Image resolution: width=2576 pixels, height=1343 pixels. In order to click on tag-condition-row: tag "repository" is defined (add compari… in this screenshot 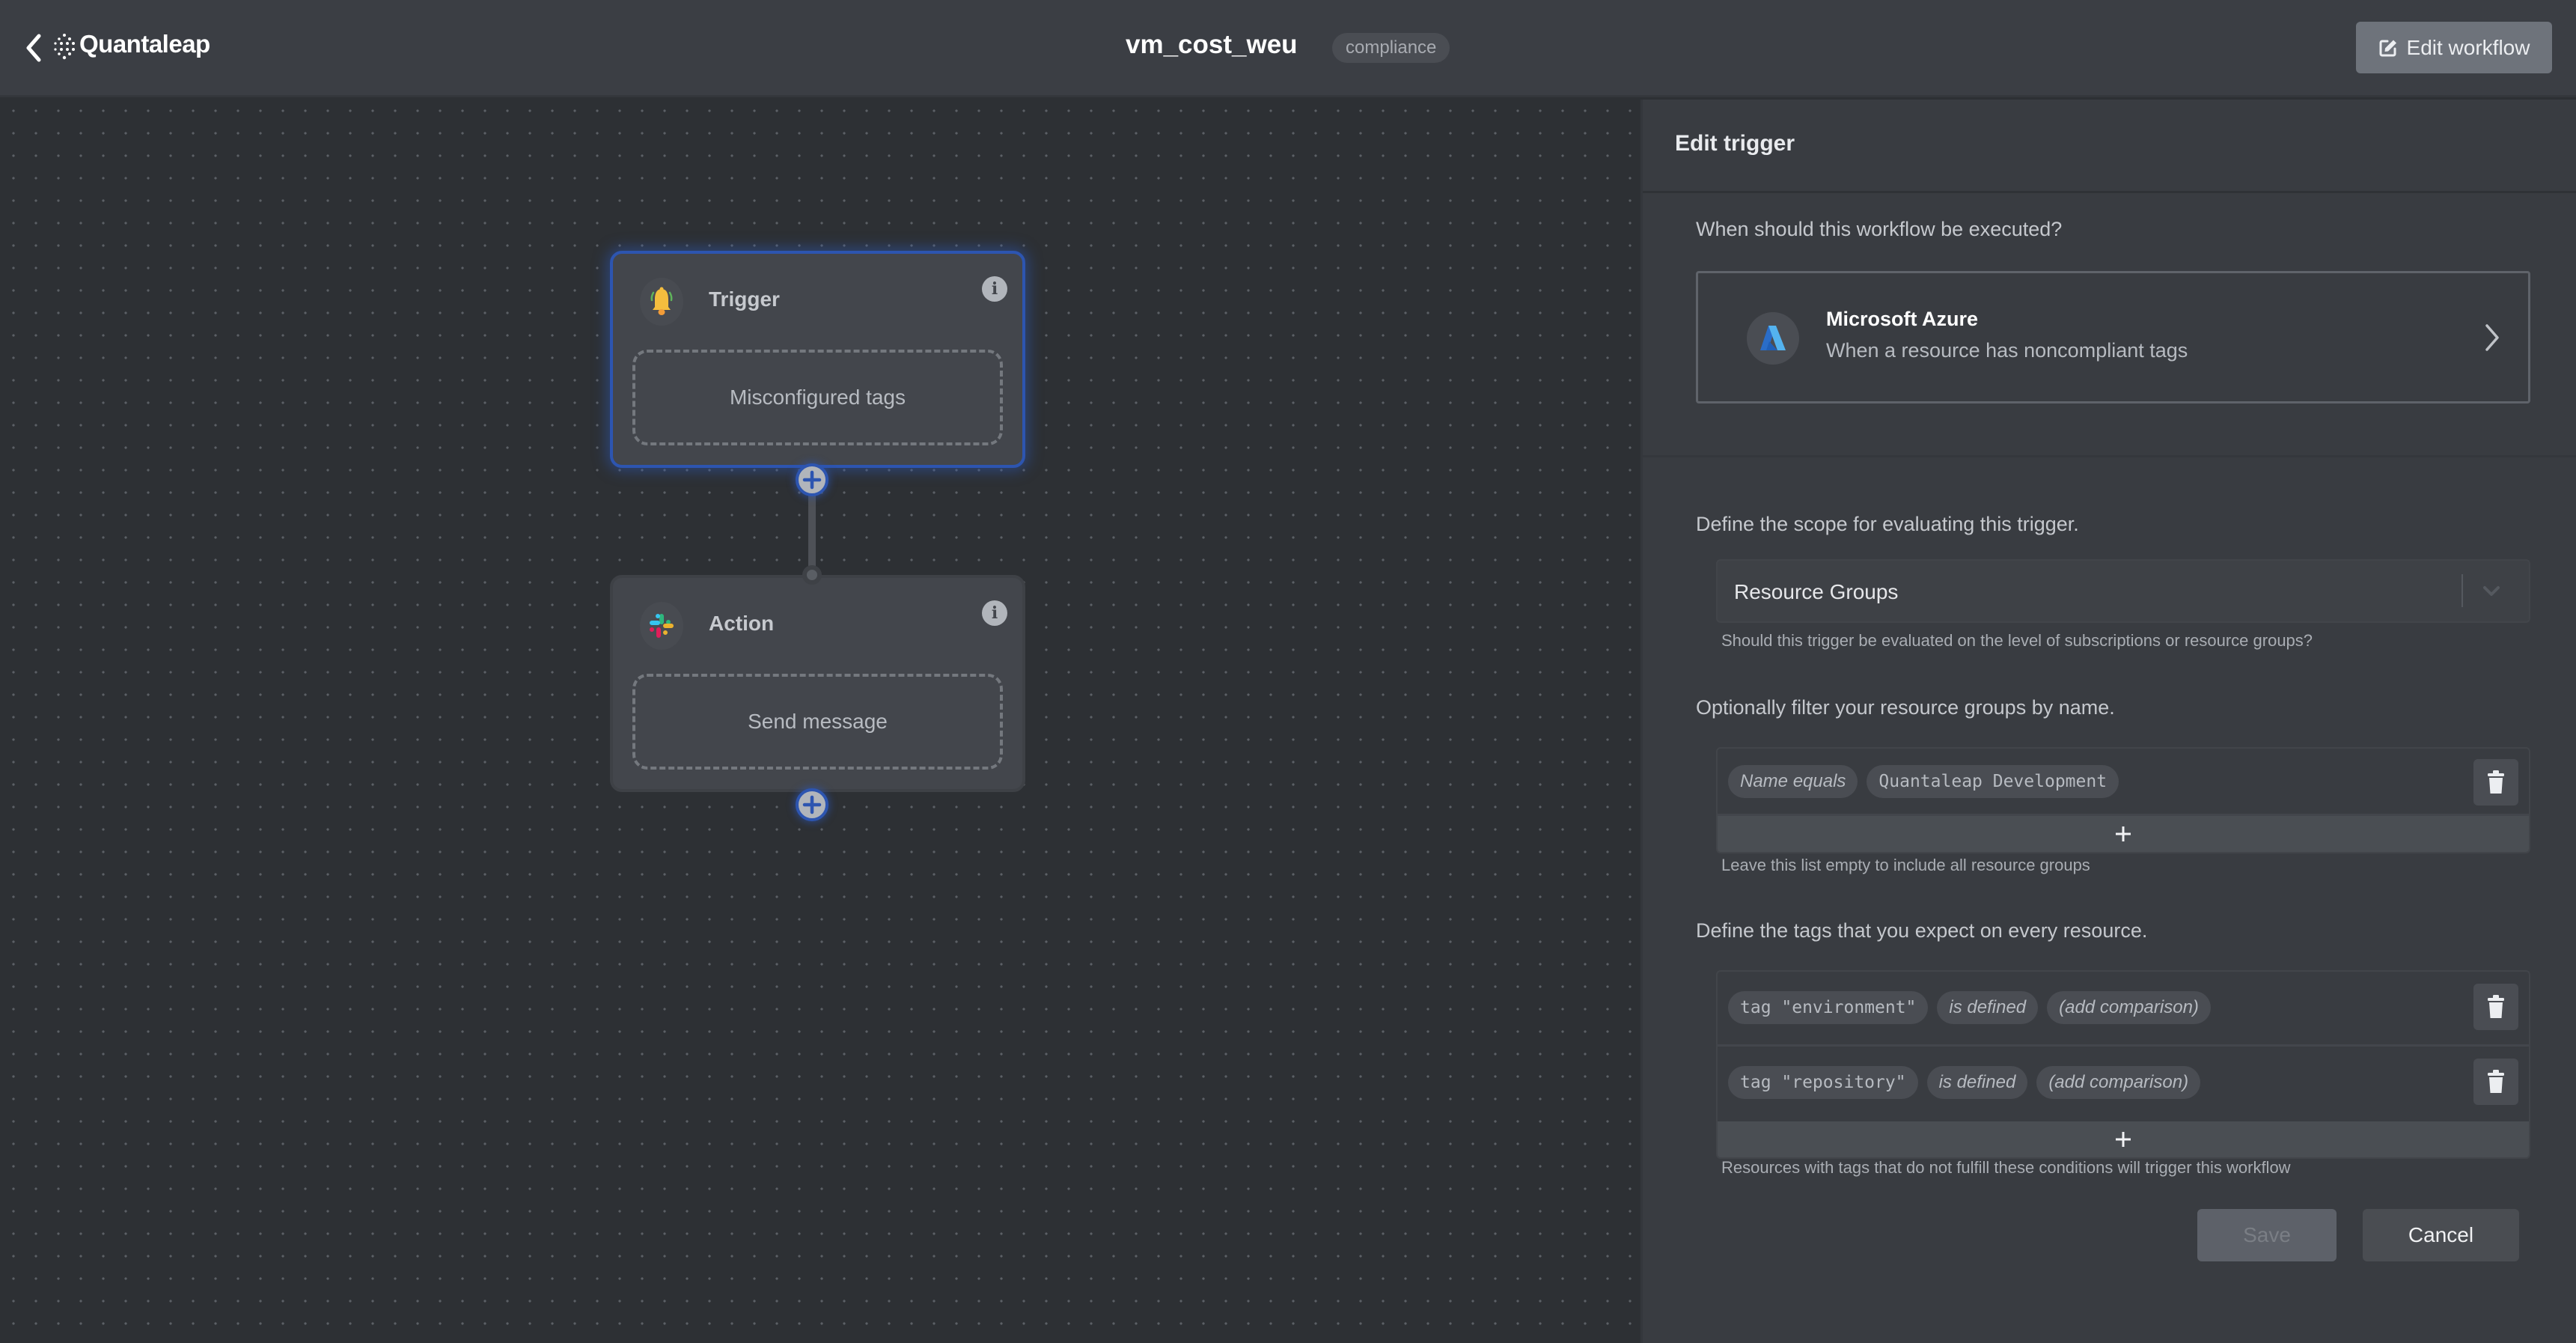, I will do `click(2123, 1084)`.